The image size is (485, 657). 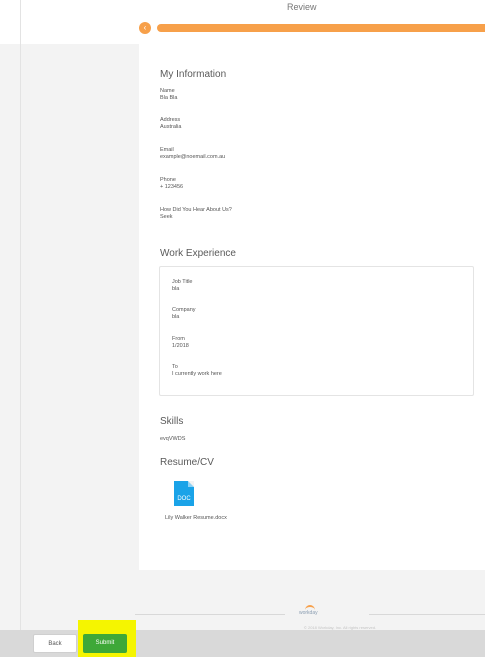 I want to click on name-value: Bla Bla, so click(x=169, y=98).